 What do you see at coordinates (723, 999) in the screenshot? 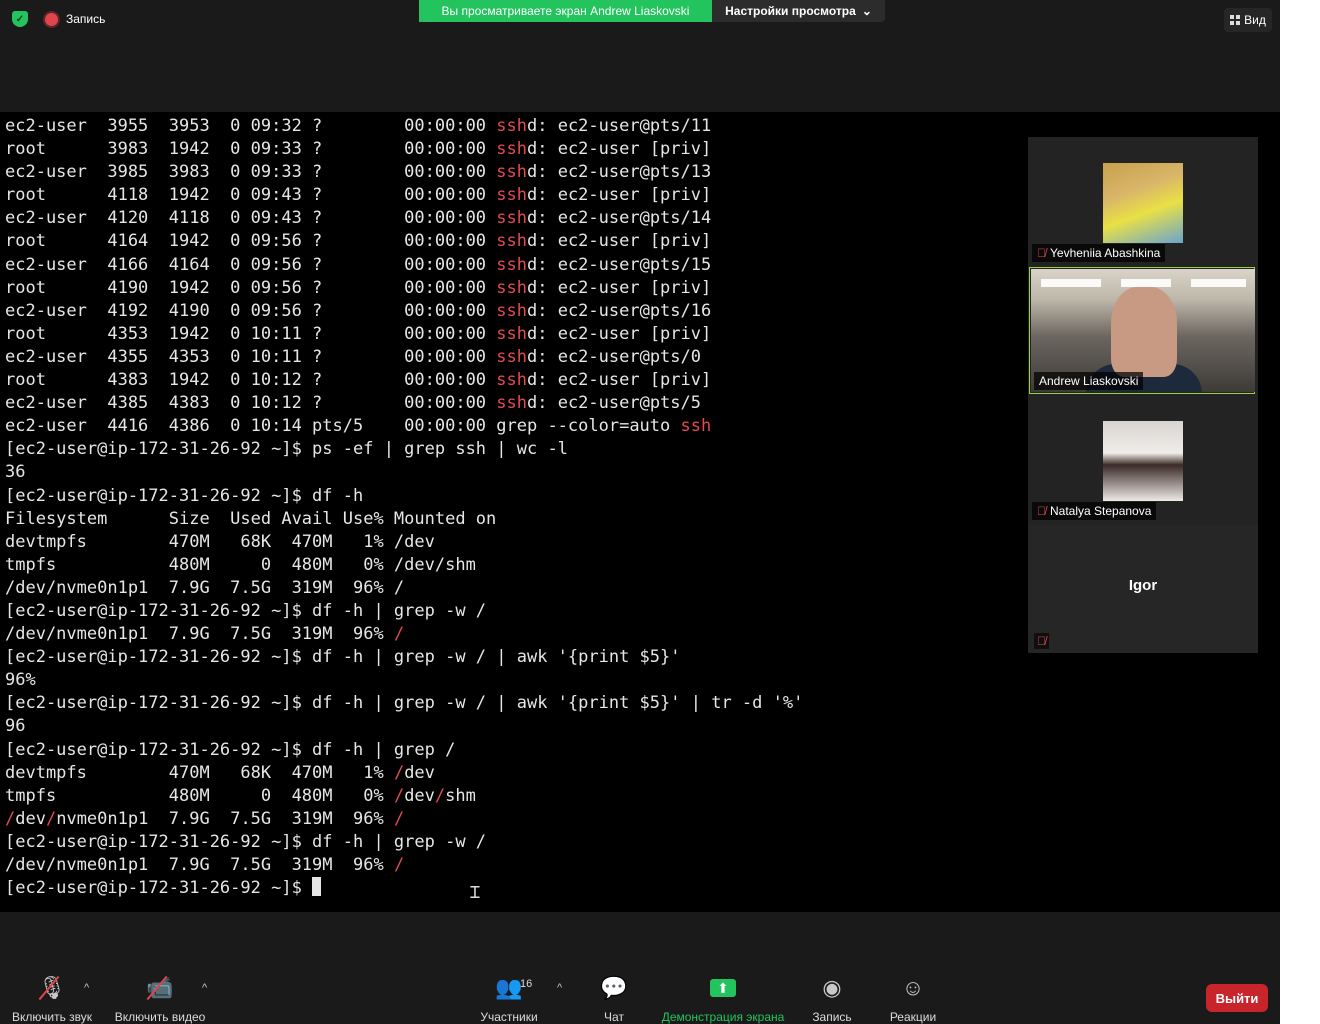
I see `share-screen-button: ⬆ Демонстрация экрана` at bounding box center [723, 999].